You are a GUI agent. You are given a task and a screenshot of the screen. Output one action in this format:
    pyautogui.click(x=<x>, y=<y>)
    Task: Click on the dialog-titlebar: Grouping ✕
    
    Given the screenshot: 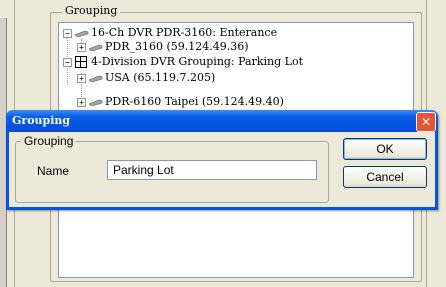 What is the action you would take?
    pyautogui.click(x=222, y=121)
    